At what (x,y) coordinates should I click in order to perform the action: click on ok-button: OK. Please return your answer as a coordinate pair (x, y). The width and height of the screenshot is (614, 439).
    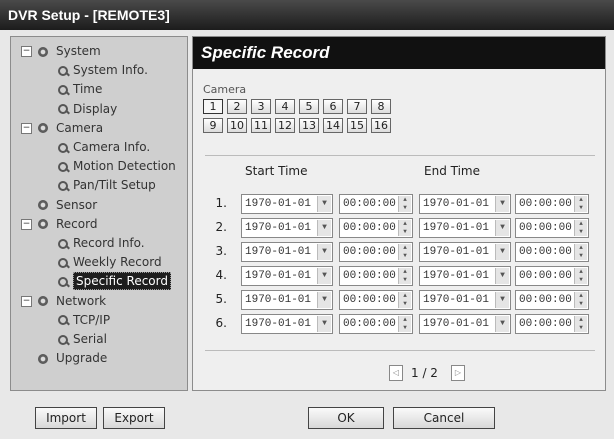
    Looking at the image, I should click on (346, 418).